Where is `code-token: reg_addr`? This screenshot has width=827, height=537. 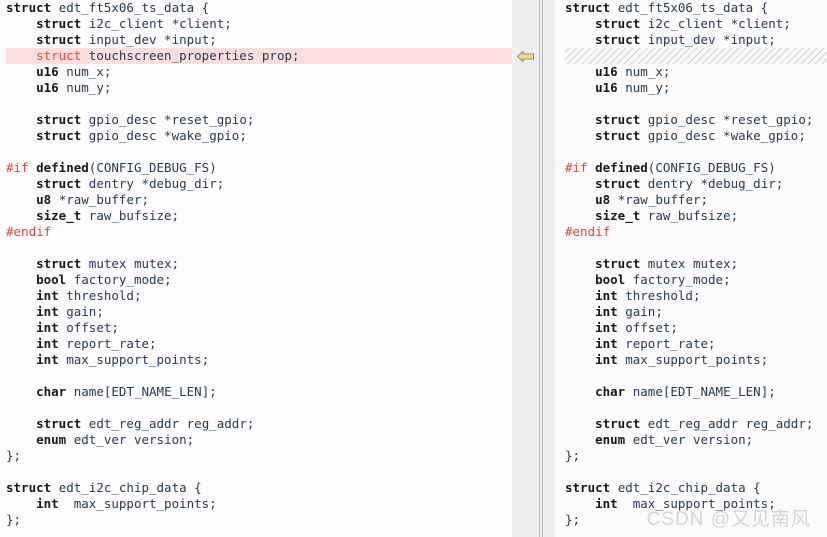
code-token: reg_addr is located at coordinates (216, 423).